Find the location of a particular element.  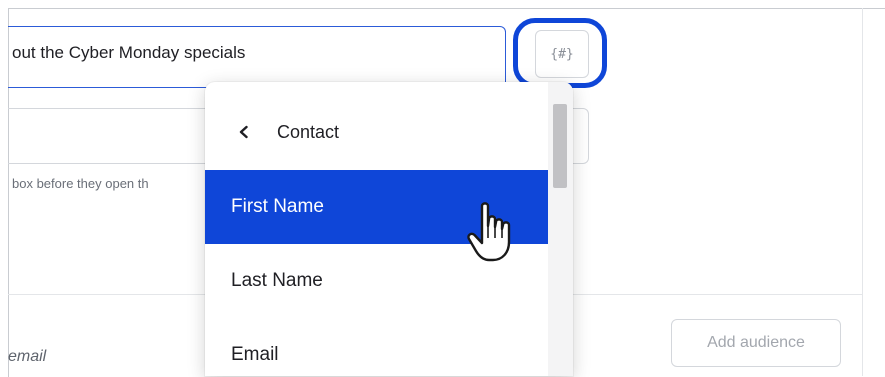

merge-tag-label: {#} is located at coordinates (562, 54).